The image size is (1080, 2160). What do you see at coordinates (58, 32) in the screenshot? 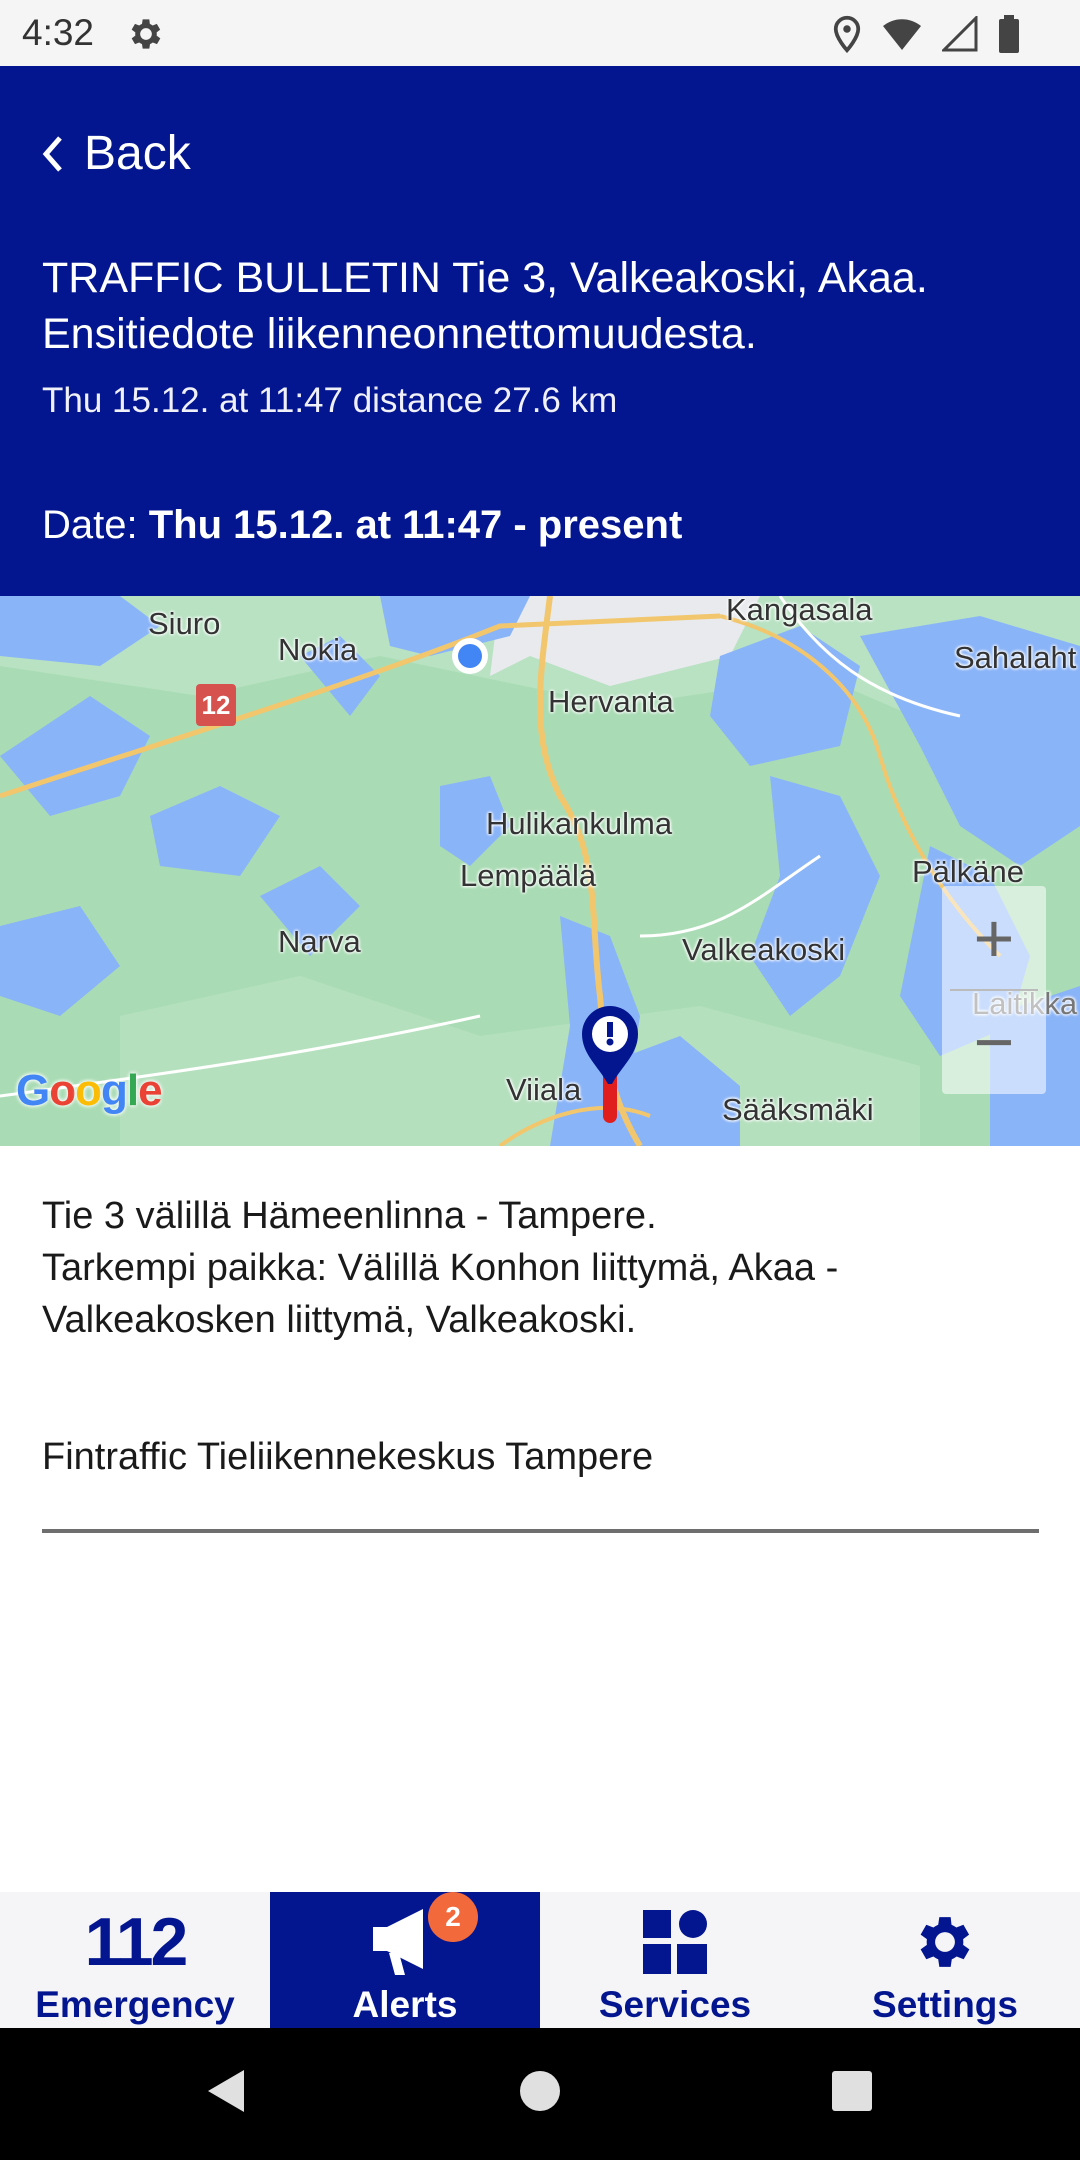
I see `status-time: 4:32` at bounding box center [58, 32].